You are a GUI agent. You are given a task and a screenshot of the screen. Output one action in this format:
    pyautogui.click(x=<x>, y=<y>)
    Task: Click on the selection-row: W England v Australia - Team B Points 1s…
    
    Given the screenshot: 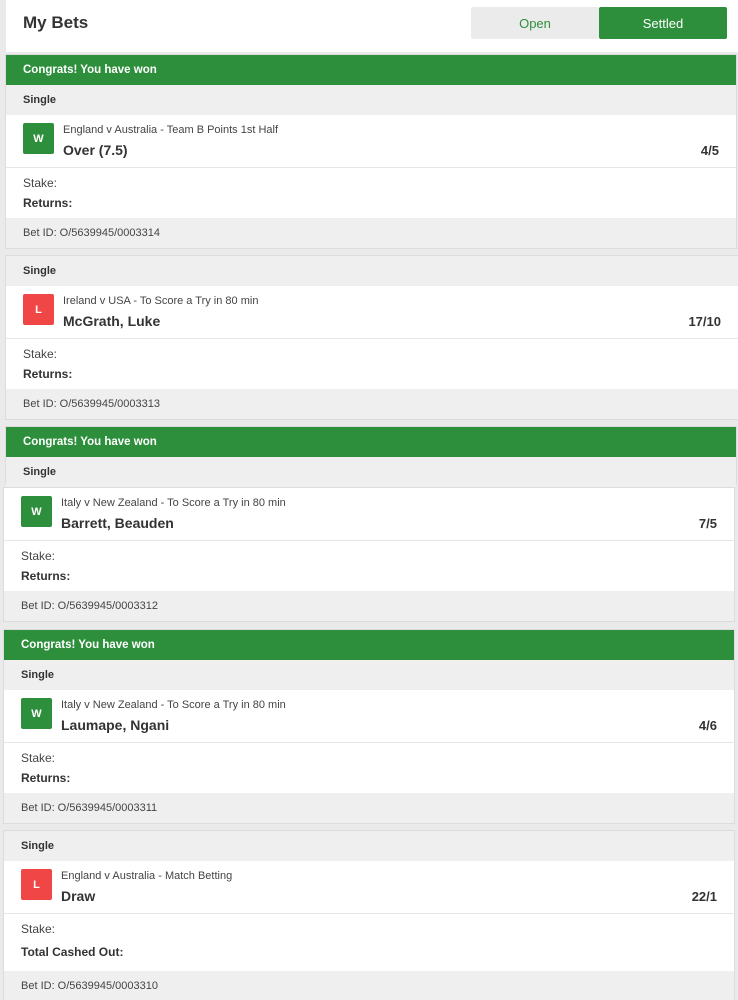 What is the action you would take?
    pyautogui.click(x=371, y=141)
    